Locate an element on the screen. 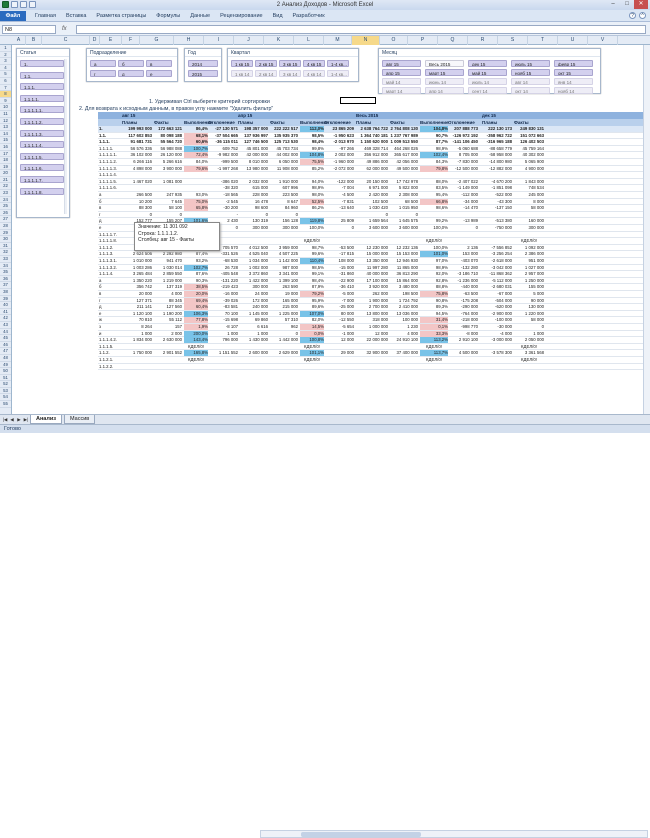  pivot-cell: 11 908 000 is located at coordinates (284, 169).